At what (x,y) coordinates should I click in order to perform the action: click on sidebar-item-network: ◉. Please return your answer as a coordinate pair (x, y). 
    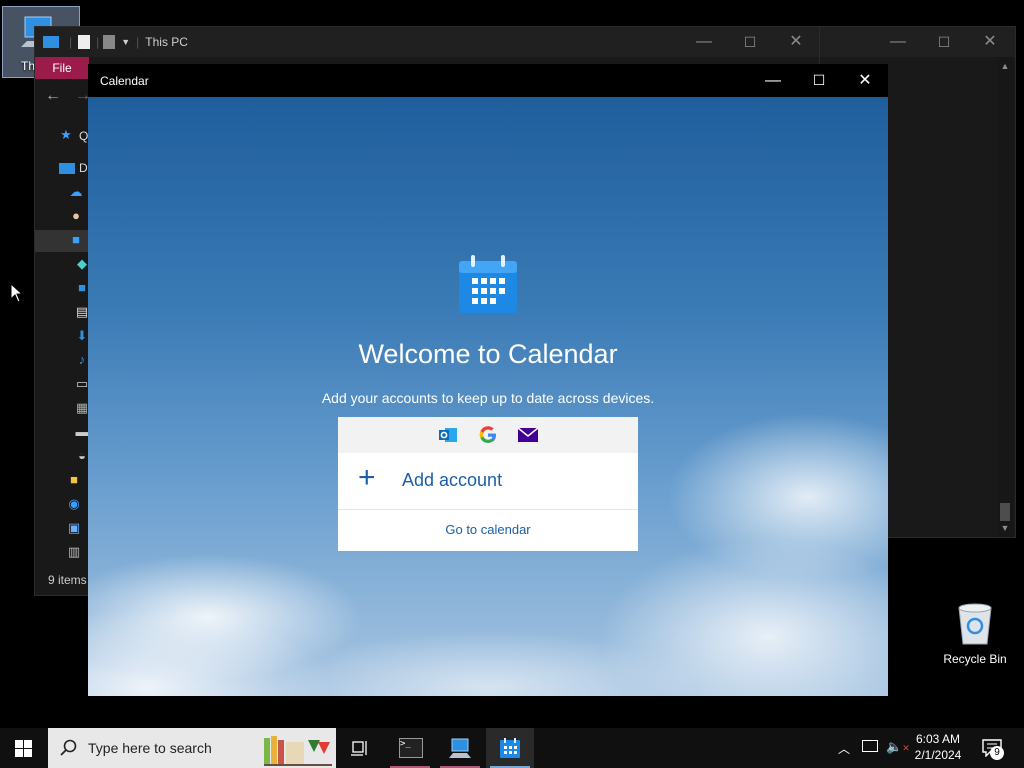
    Looking at the image, I should click on (62, 505).